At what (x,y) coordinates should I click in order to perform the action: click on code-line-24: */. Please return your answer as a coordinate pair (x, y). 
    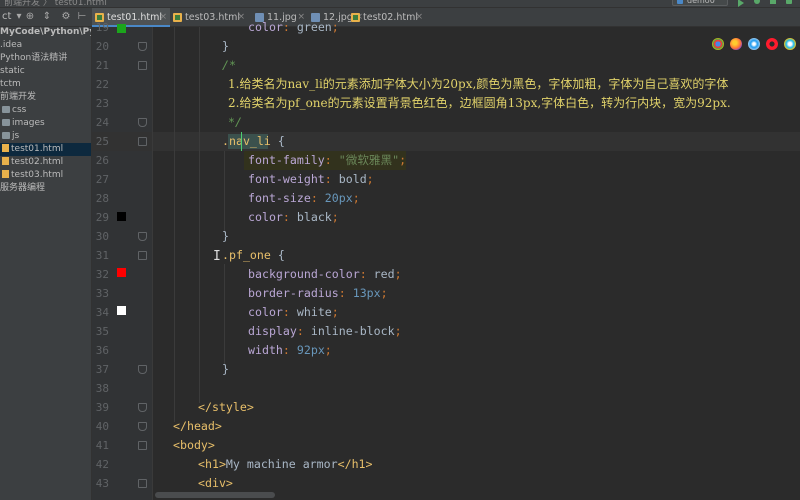
    Looking at the image, I should click on (235, 122).